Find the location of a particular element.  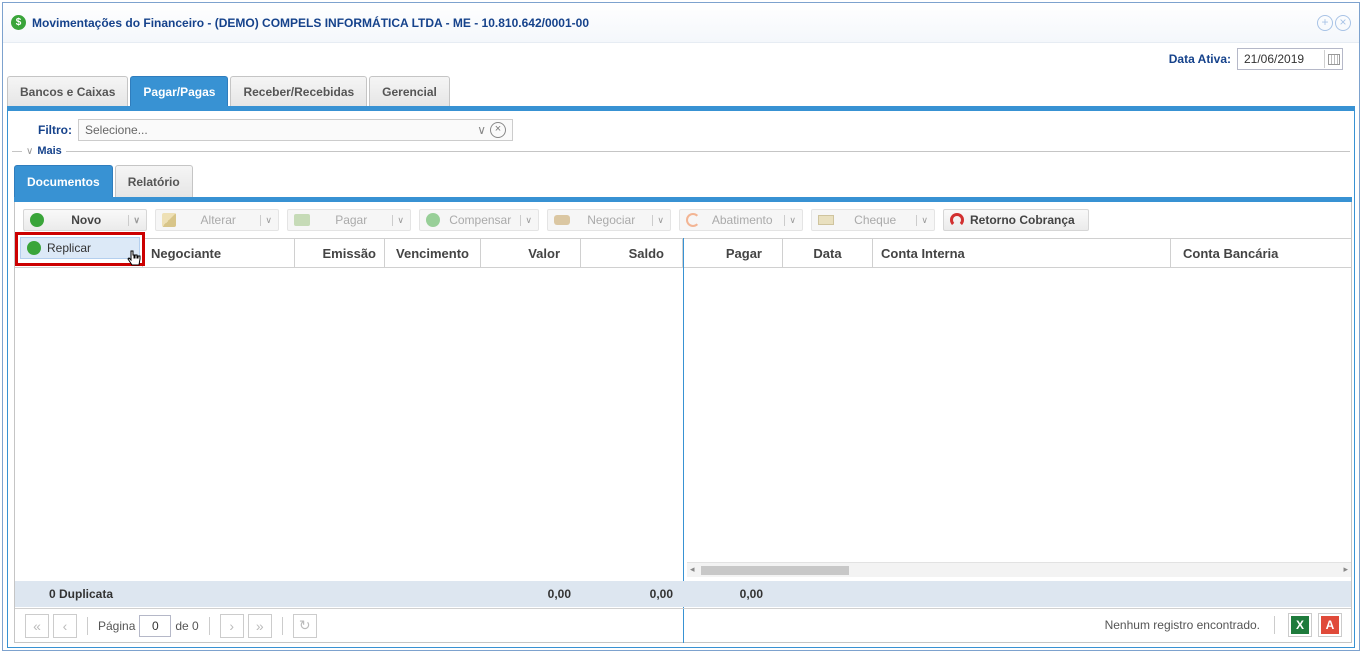

abatimento-button: Abatimento ∨ is located at coordinates (741, 220).